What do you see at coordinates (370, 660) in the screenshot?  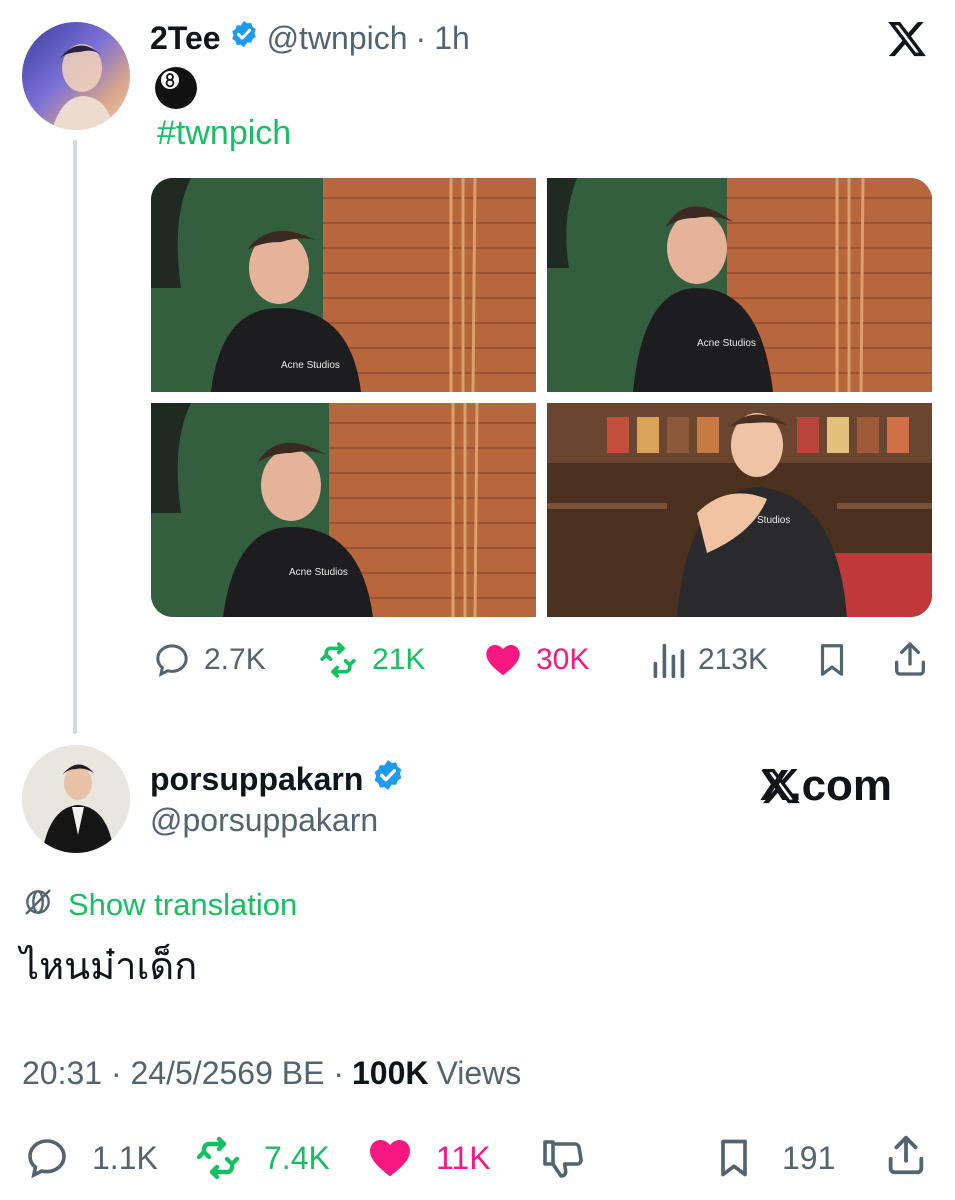 I see `retweet-action: 21K` at bounding box center [370, 660].